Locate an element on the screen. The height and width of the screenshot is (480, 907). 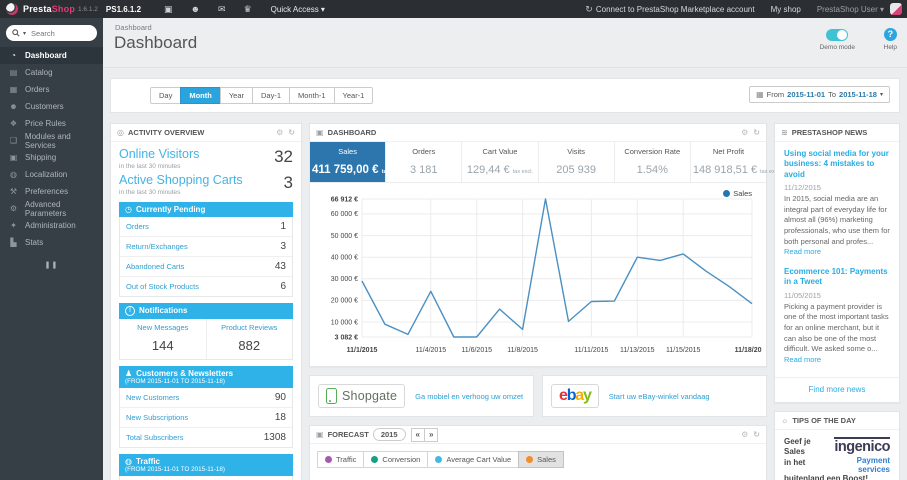
sidebar-item-customers: ☻ Customers is located at coordinates (51, 106).